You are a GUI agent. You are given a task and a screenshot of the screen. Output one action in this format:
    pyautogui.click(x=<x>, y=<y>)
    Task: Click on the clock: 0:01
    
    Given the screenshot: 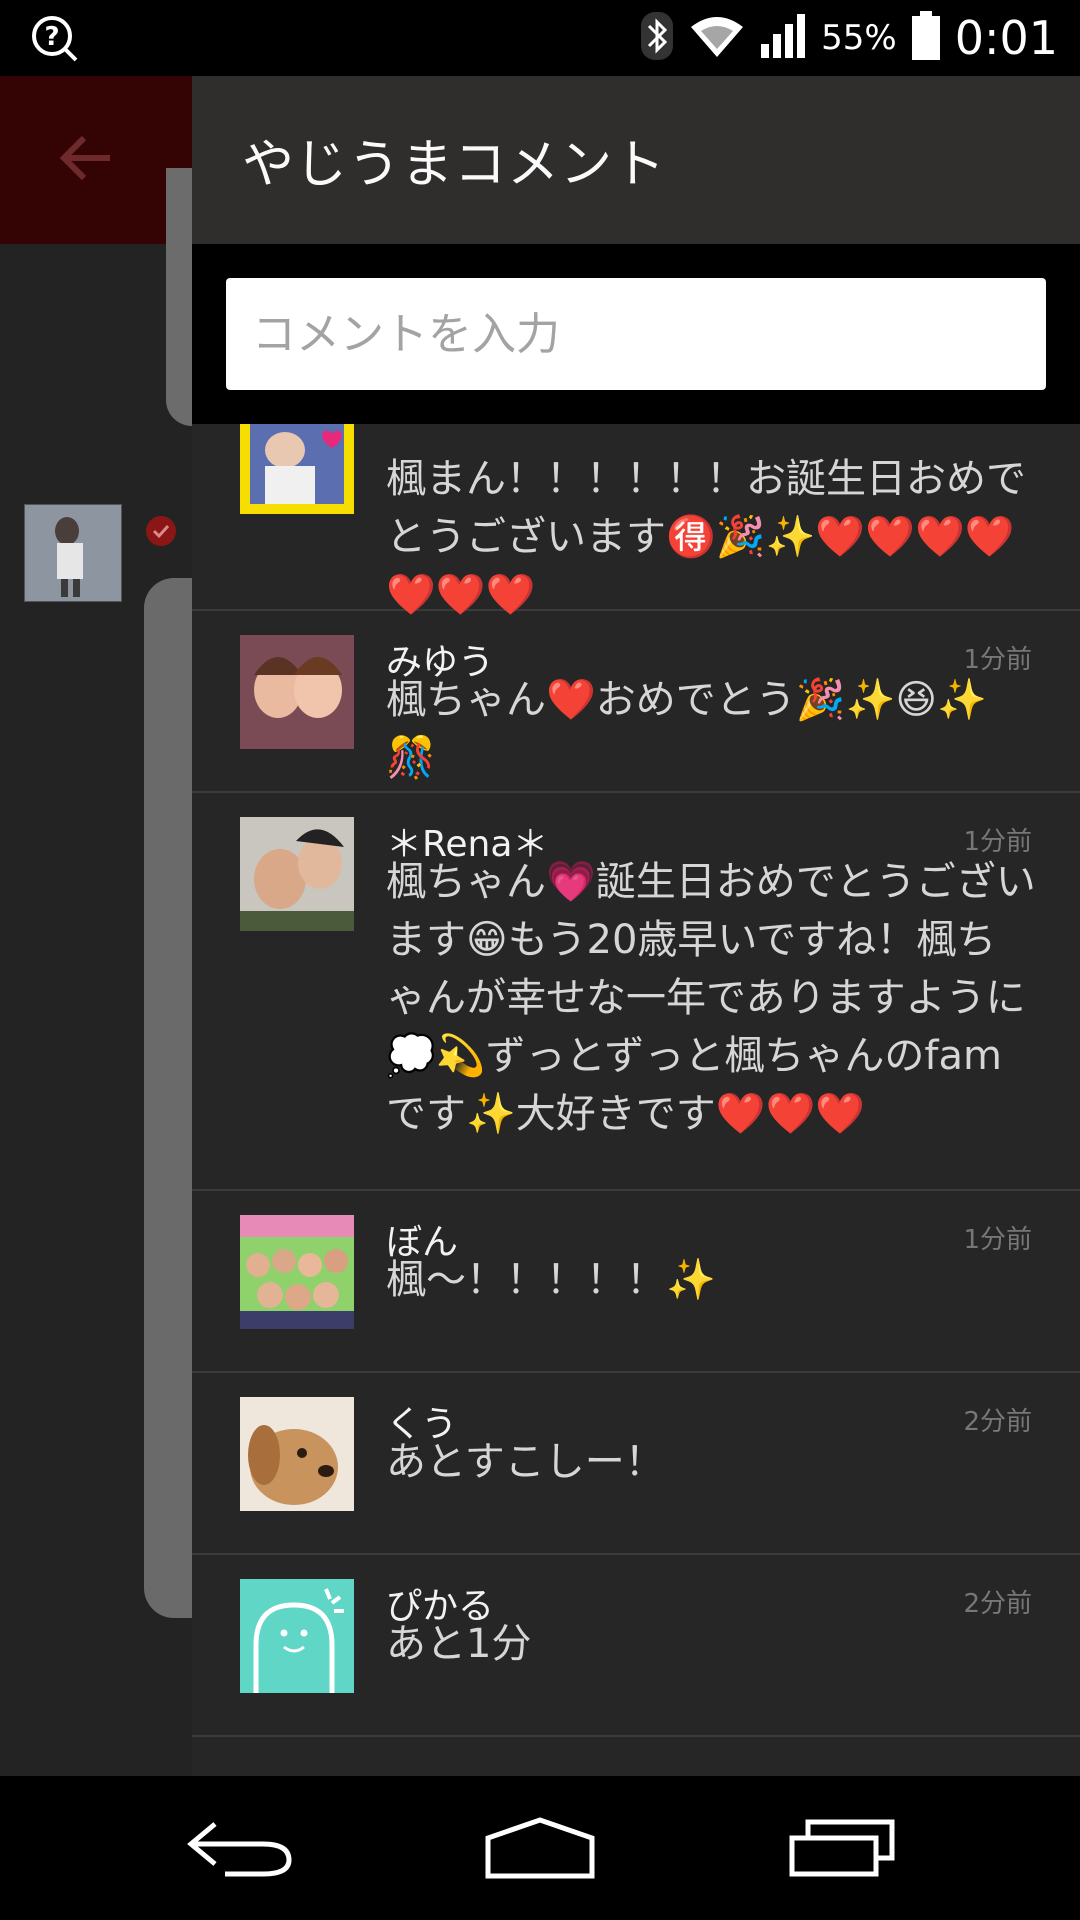 What is the action you would take?
    pyautogui.click(x=1006, y=38)
    